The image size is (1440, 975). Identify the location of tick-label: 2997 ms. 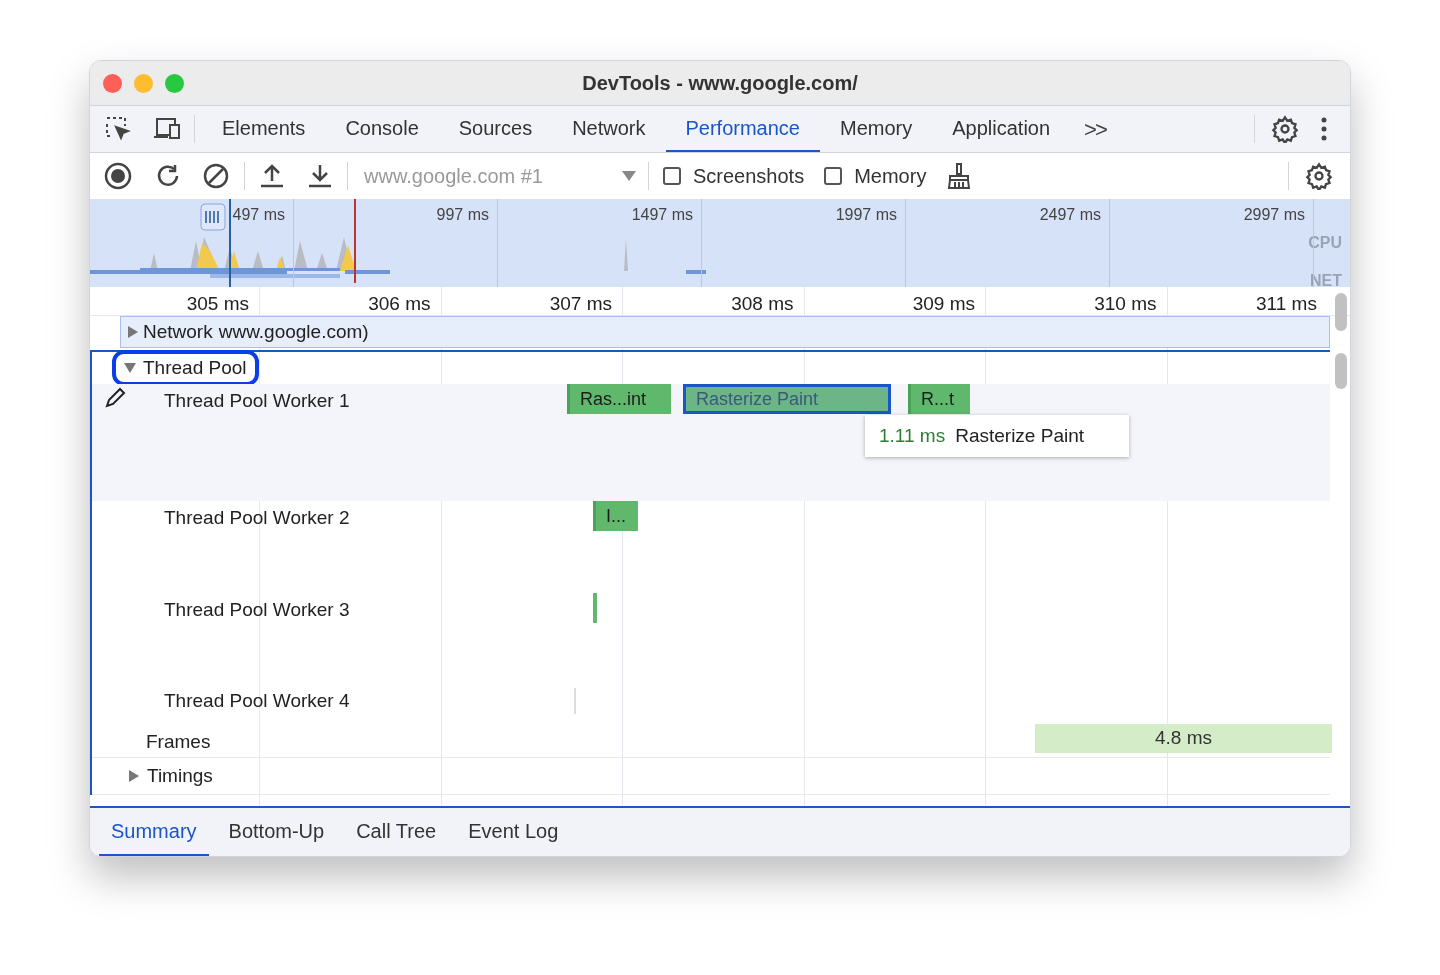
(1274, 215).